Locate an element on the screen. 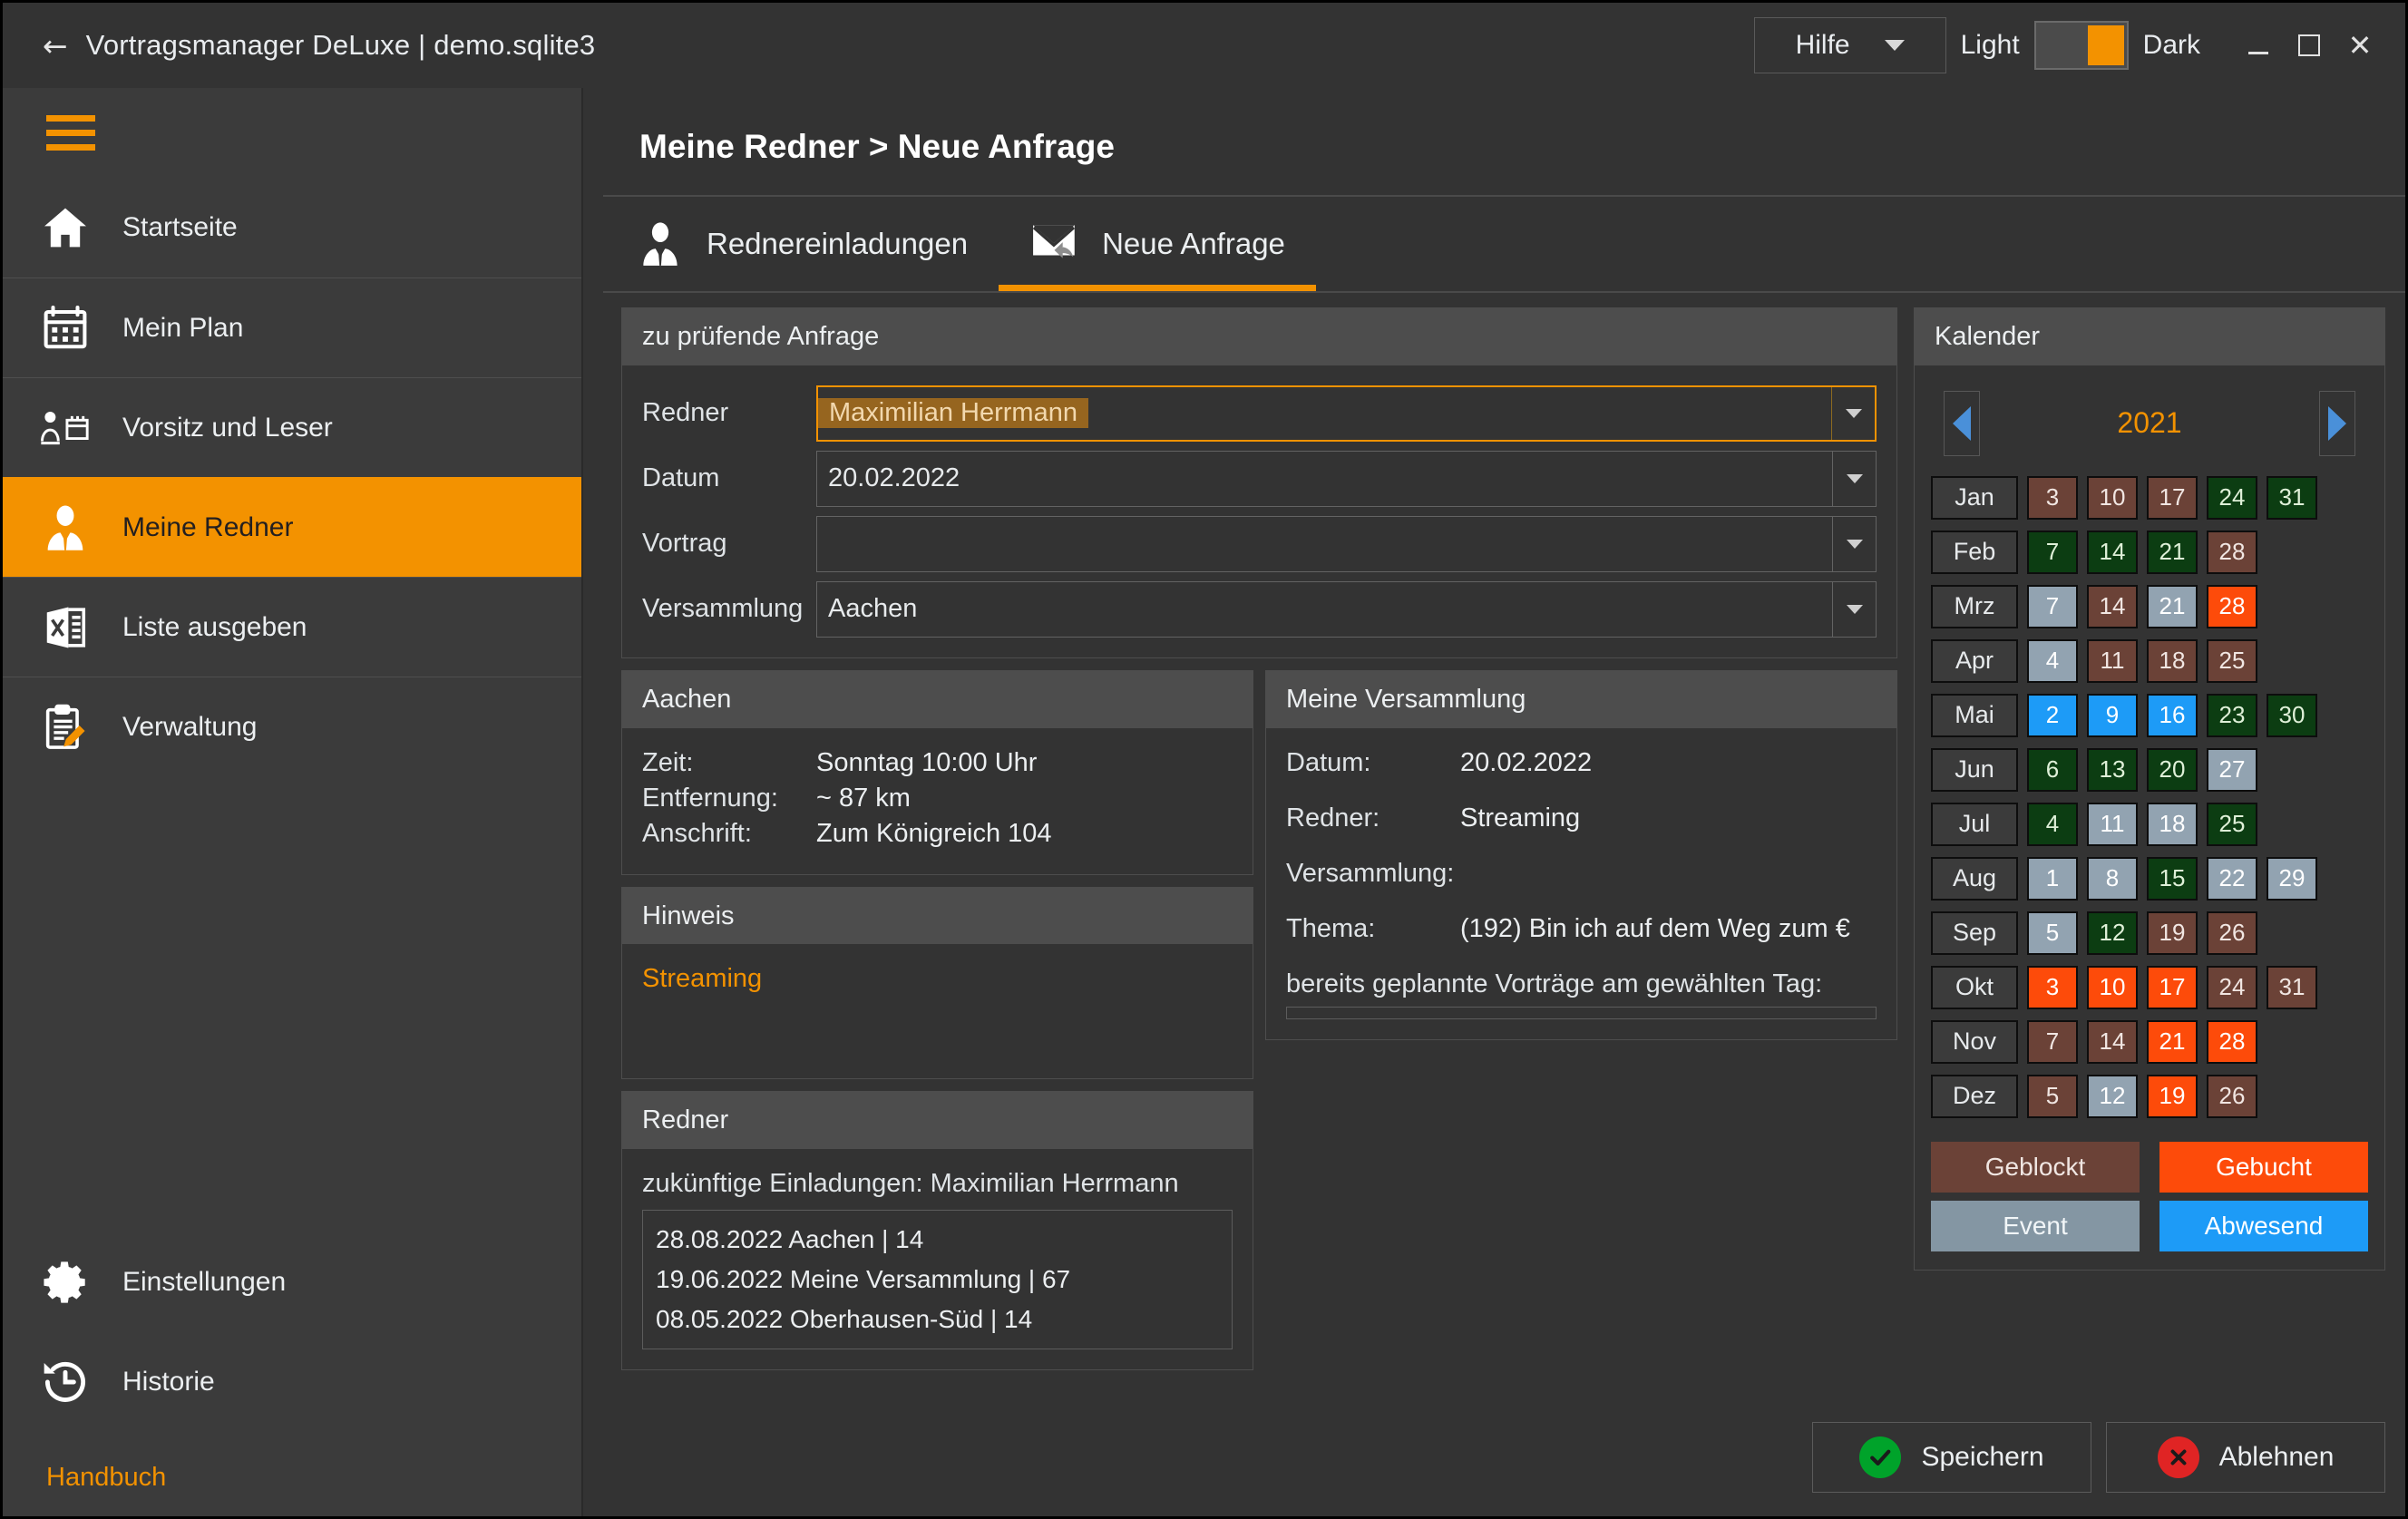 The image size is (2408, 1519). hamburger-icon is located at coordinates (292, 133).